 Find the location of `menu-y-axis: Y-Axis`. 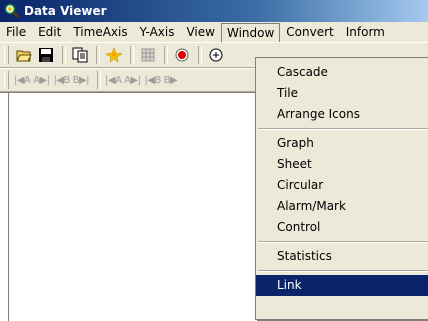

menu-y-axis: Y-Axis is located at coordinates (157, 32).